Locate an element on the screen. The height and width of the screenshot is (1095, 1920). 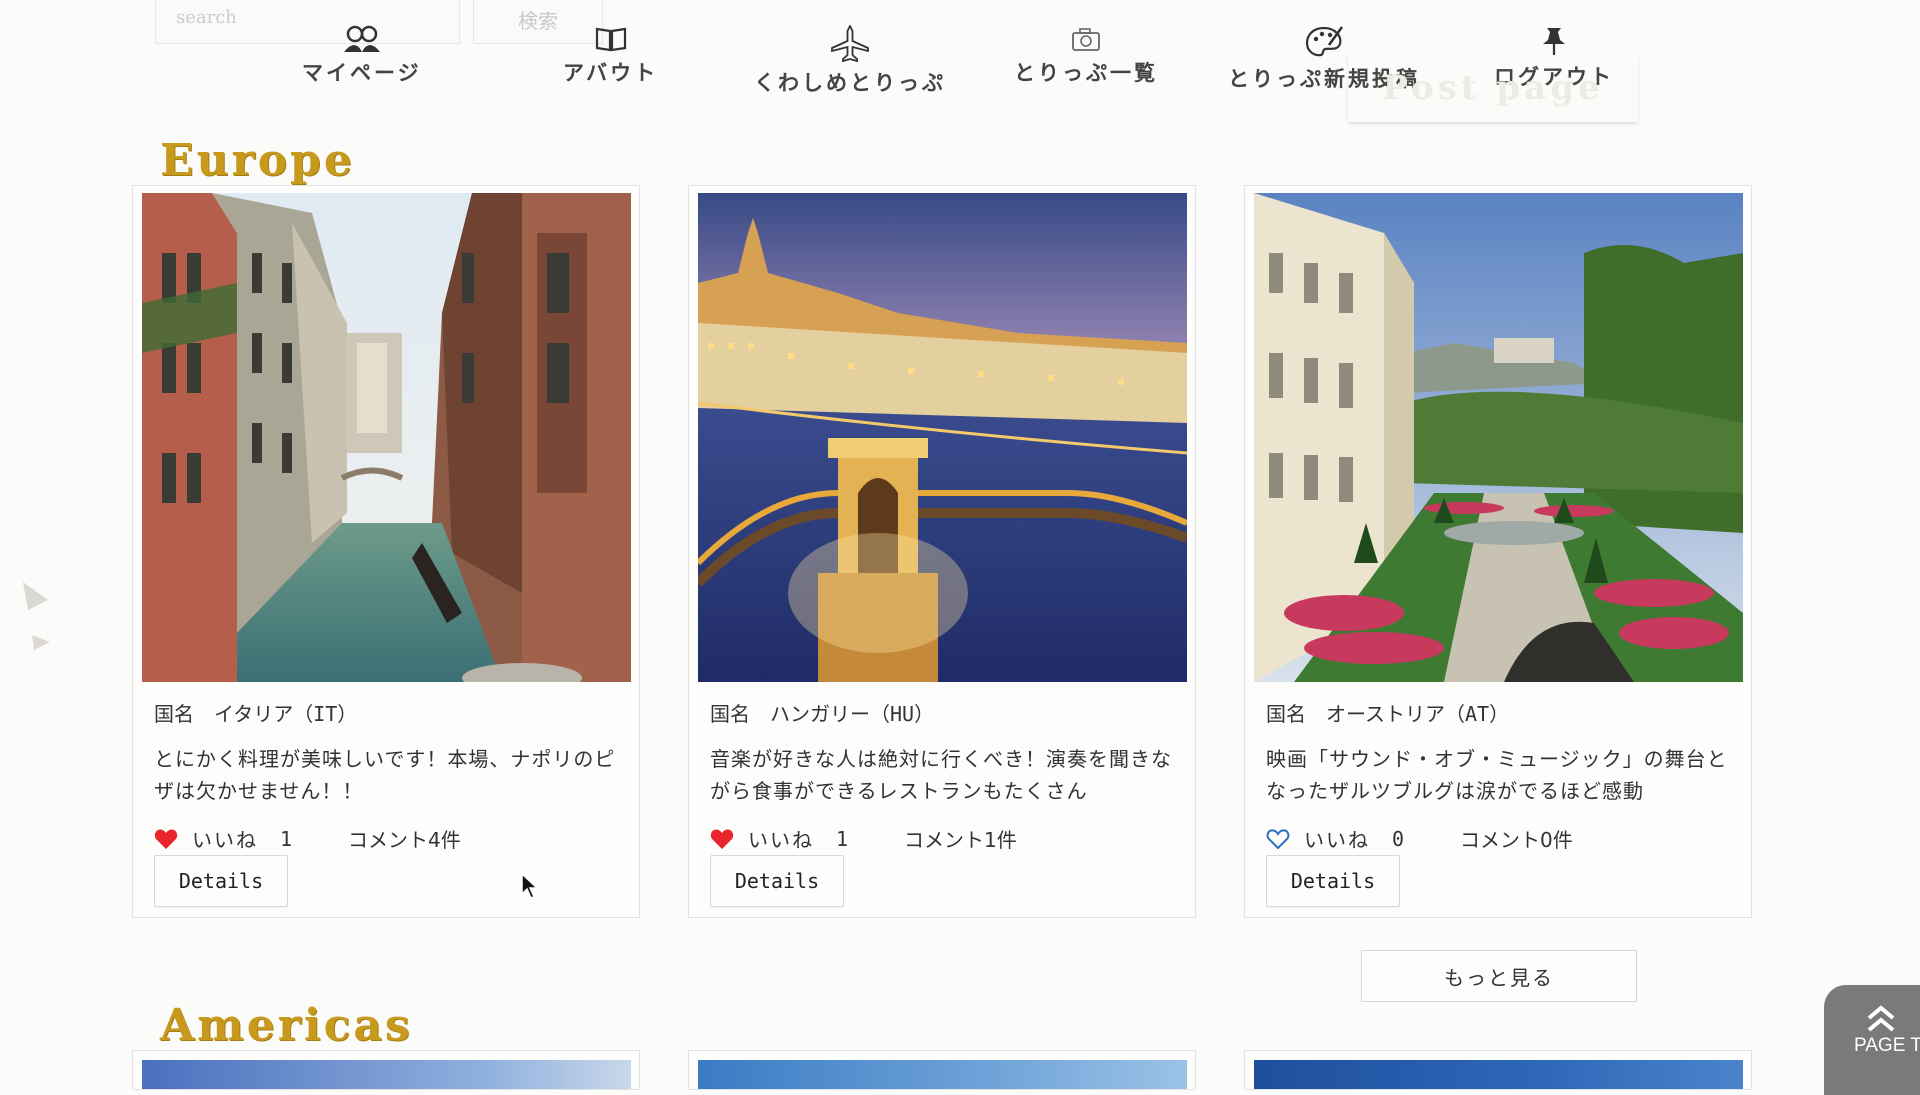
card-country: 国名 イタリア（IT） is located at coordinates (256, 714).